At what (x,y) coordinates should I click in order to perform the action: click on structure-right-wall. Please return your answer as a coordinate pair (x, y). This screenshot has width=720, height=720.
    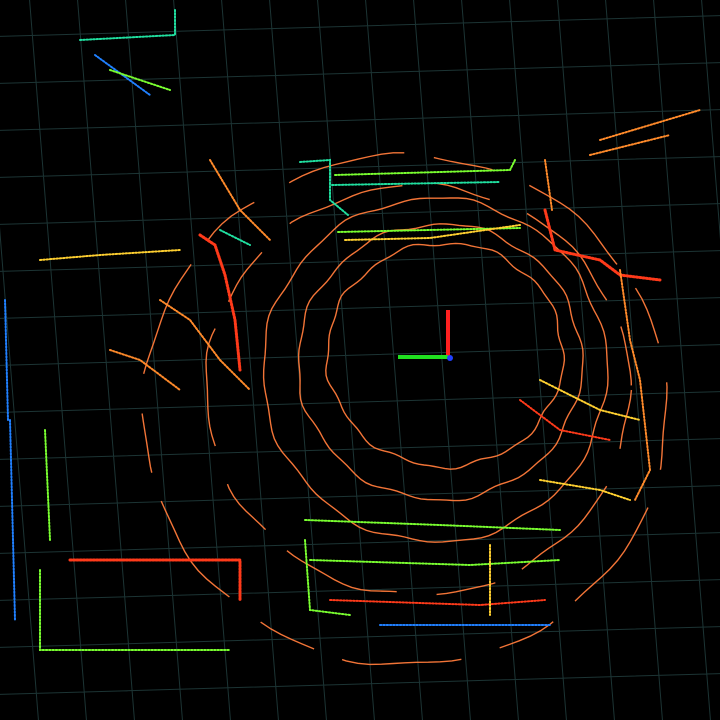
    Looking at the image, I should click on (635, 385).